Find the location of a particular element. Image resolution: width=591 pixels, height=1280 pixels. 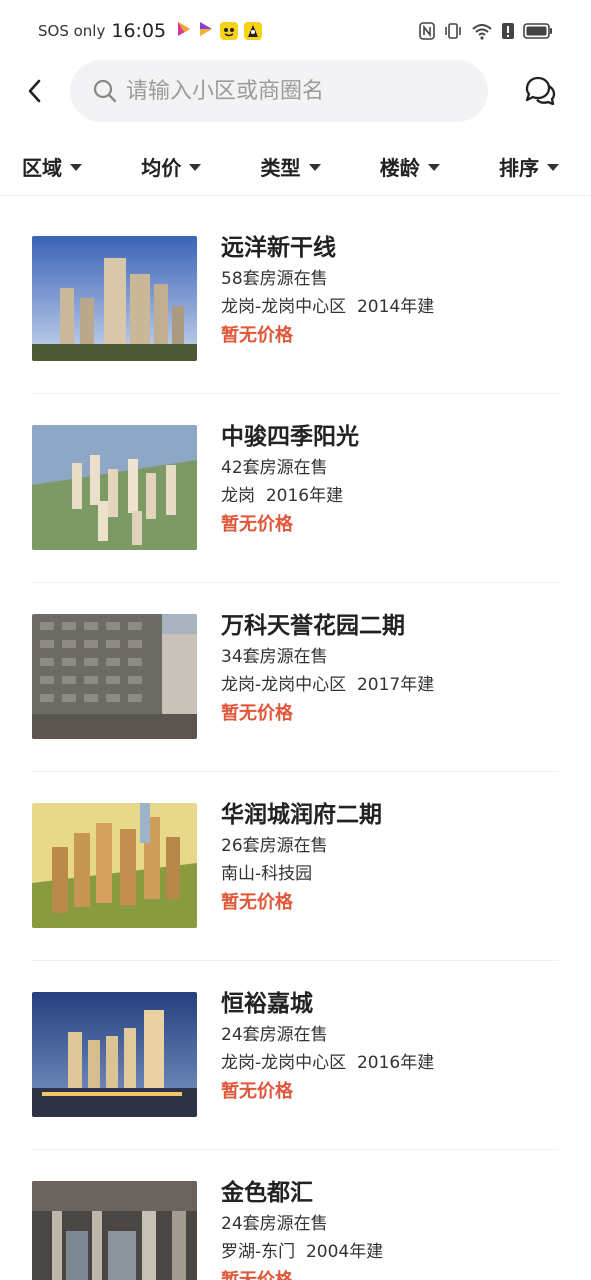

carrier-text: SOS only is located at coordinates (72, 31).